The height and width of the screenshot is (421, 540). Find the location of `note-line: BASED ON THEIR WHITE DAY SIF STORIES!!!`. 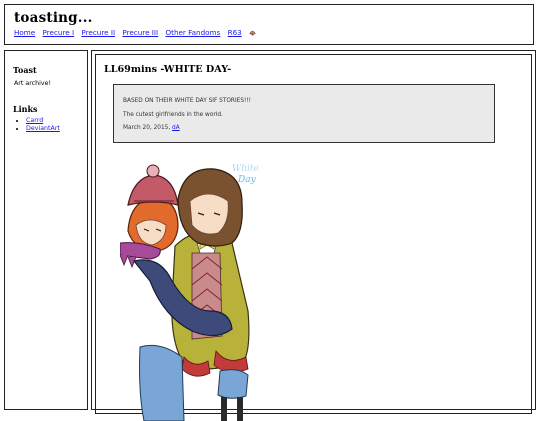

note-line: BASED ON THEIR WHITE DAY SIF STORIES!!! is located at coordinates (187, 101).